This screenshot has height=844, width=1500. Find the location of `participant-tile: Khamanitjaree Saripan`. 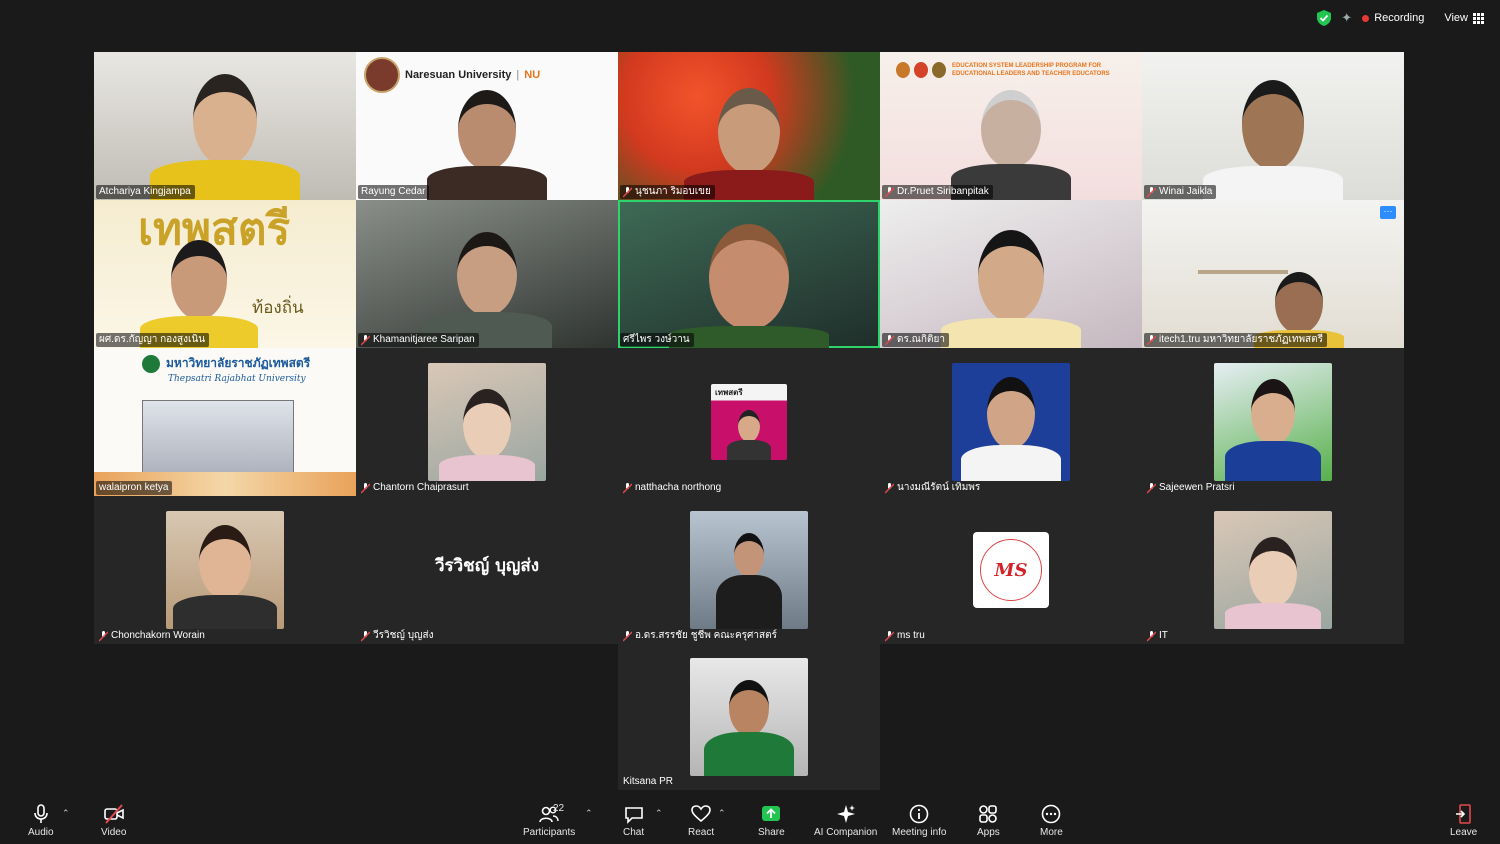

participant-tile: Khamanitjaree Saripan is located at coordinates (487, 274).